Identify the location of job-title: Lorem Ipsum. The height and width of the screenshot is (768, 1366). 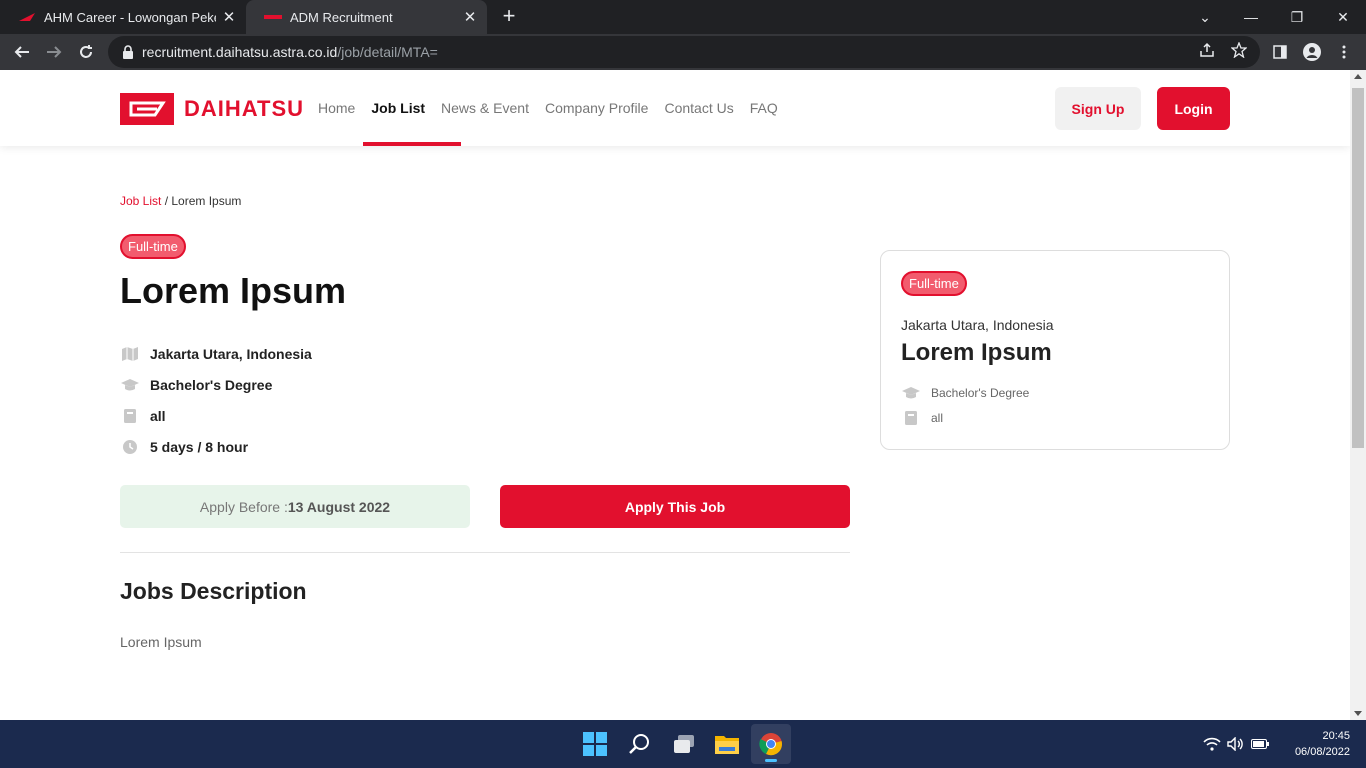
(233, 290).